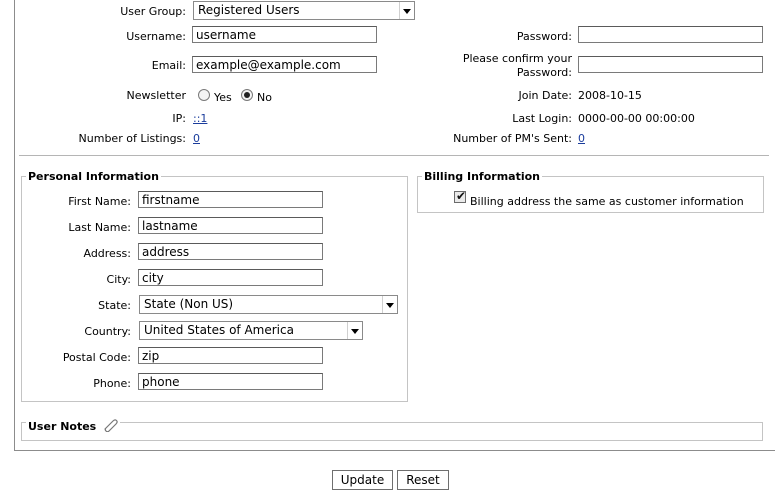 Image resolution: width=775 pixels, height=501 pixels. What do you see at coordinates (247, 95) in the screenshot?
I see `newsletter-no-radio` at bounding box center [247, 95].